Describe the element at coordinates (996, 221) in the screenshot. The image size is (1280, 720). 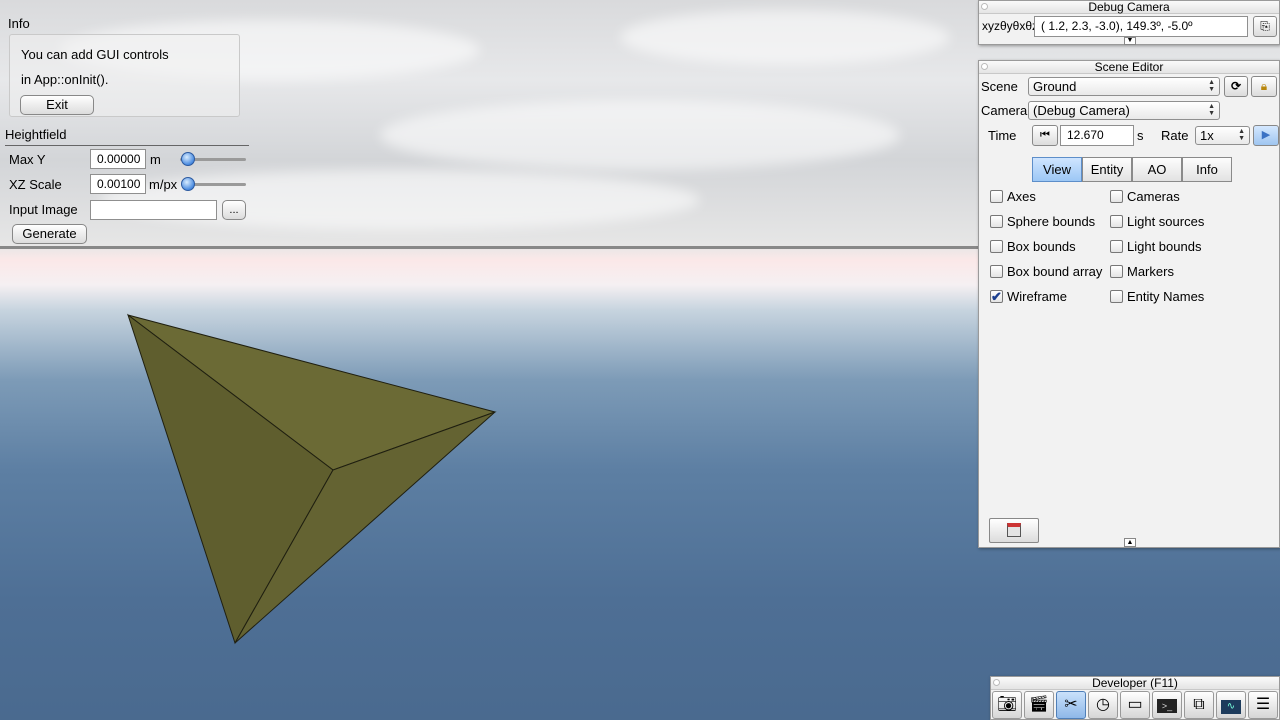
I see `sphere-bounds-checkbox` at that location.